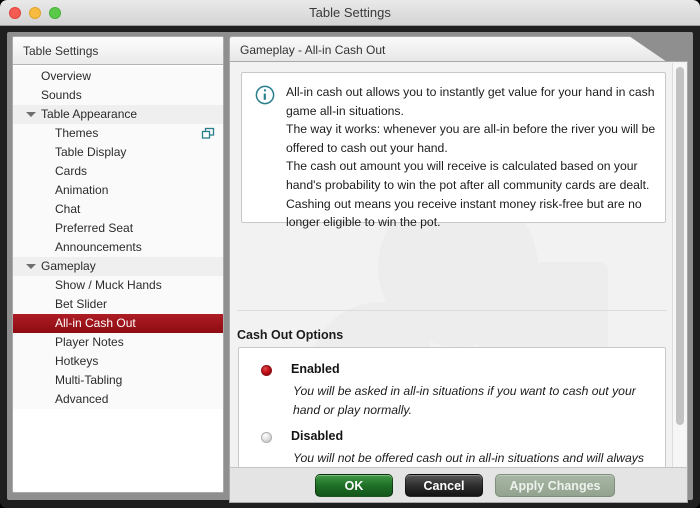  Describe the element at coordinates (444, 485) in the screenshot. I see `cancel-button: Cancel` at that location.